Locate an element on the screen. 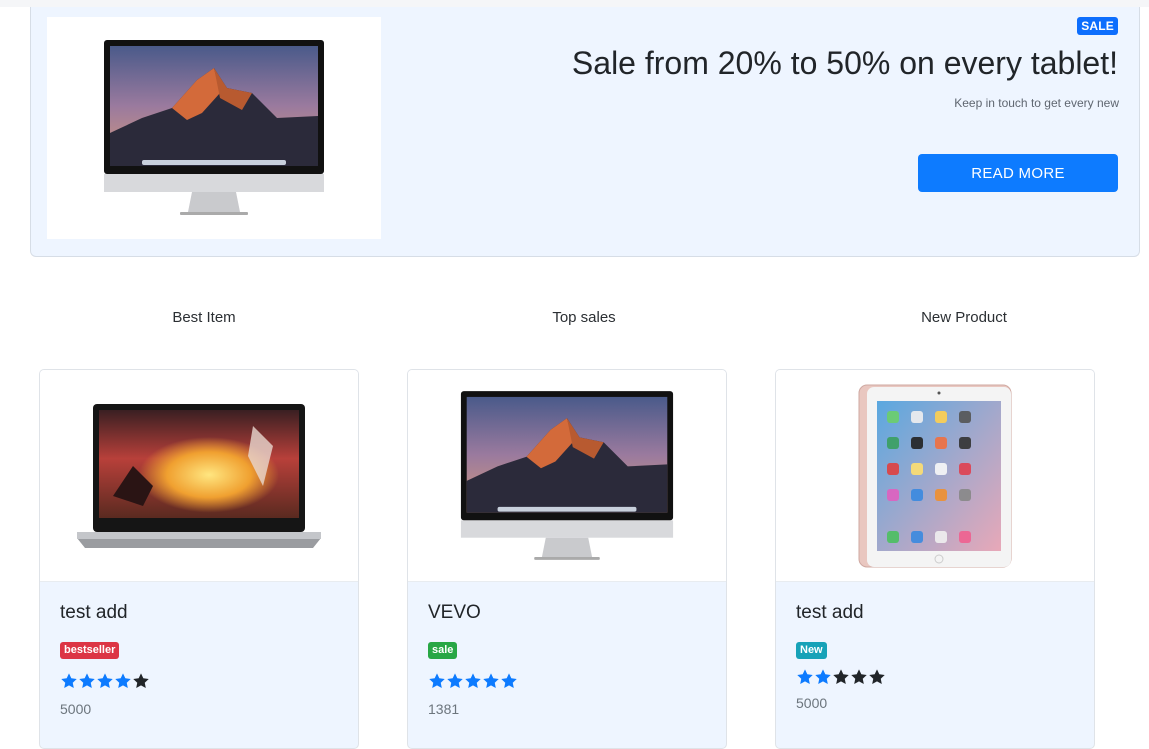 Image resolution: width=1149 pixels, height=749 pixels. product-card: VEVO sale 1381 is located at coordinates (567, 559).